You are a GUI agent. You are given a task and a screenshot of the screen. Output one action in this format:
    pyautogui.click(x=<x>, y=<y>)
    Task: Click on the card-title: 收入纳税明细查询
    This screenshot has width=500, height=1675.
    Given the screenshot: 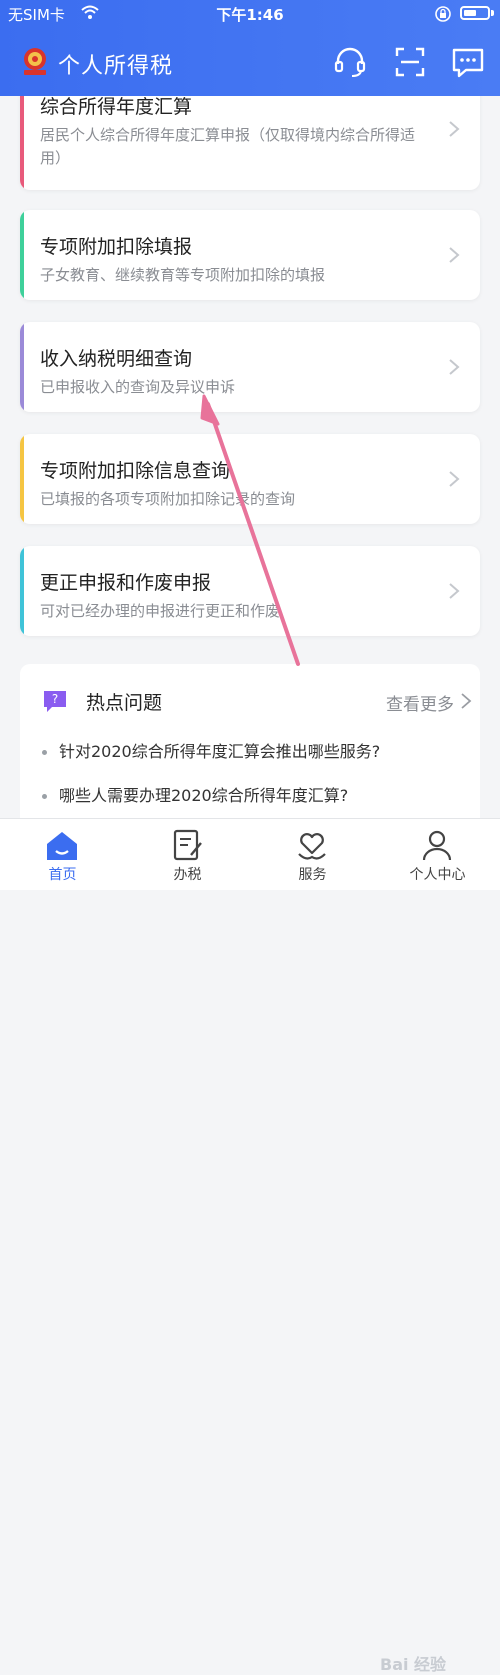 What is the action you would take?
    pyautogui.click(x=116, y=359)
    